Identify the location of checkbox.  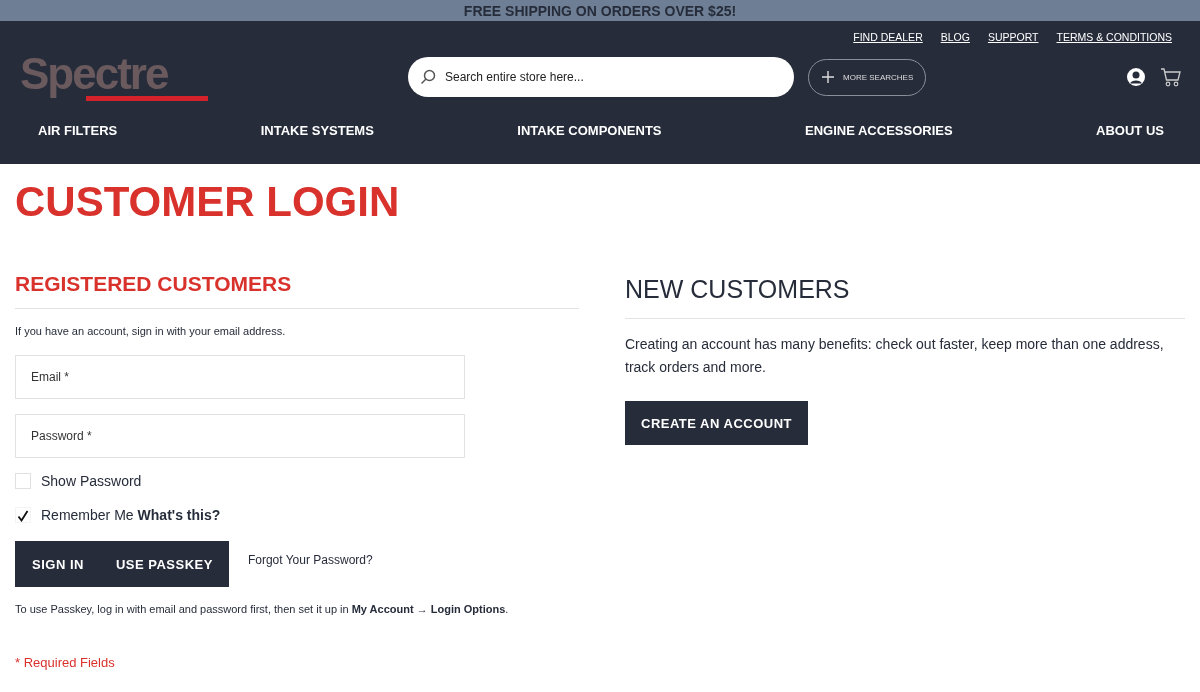
(23, 481).